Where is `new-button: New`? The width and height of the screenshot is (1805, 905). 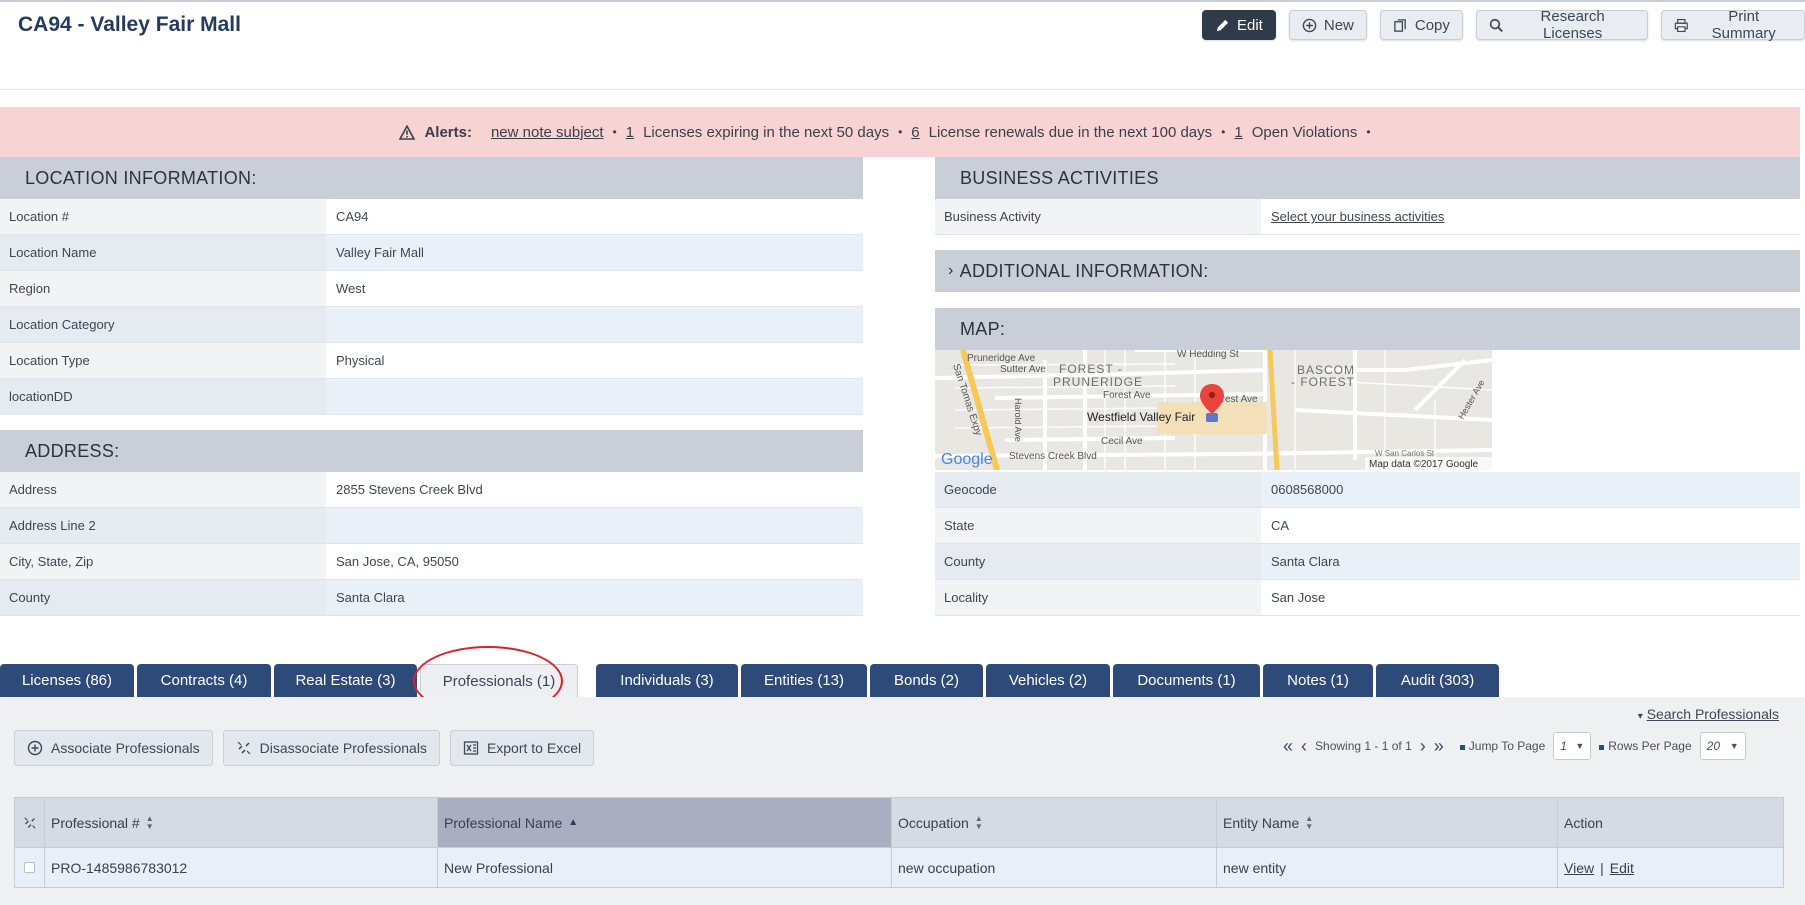 new-button: New is located at coordinates (1327, 25).